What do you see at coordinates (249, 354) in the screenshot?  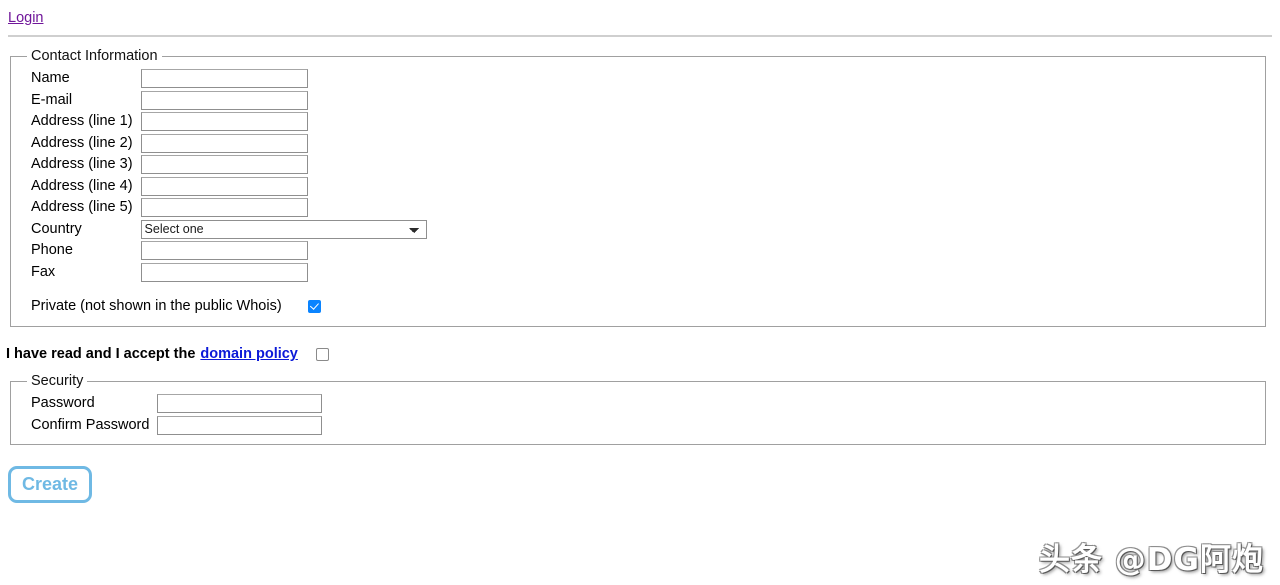 I see `domain-policy-link: domain policy` at bounding box center [249, 354].